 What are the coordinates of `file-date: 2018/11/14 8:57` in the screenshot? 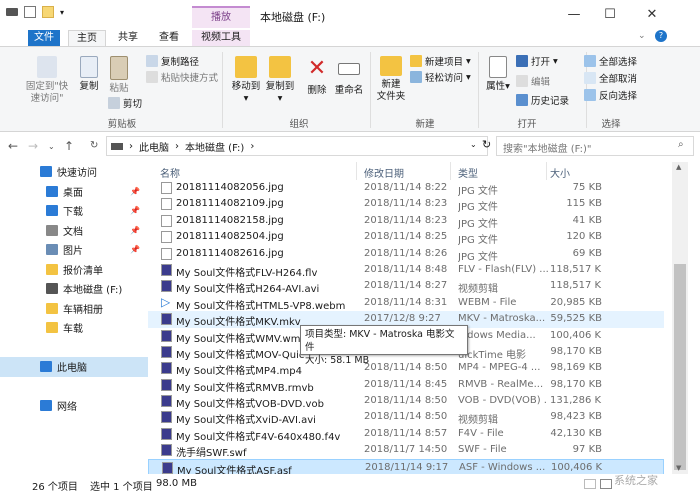 It's located at (406, 433).